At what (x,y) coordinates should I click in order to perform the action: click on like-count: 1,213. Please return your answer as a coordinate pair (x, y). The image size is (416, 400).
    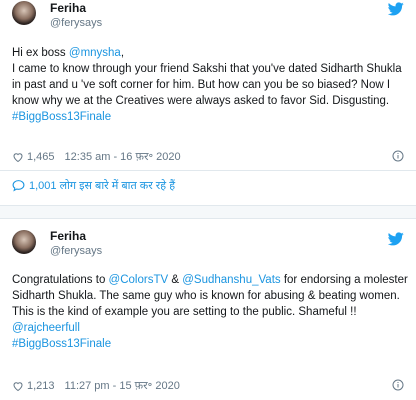
    Looking at the image, I should click on (41, 386).